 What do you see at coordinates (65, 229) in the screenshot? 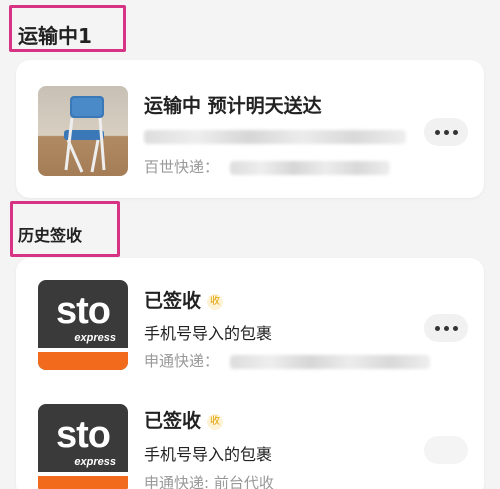
I see `highlight-box-history` at bounding box center [65, 229].